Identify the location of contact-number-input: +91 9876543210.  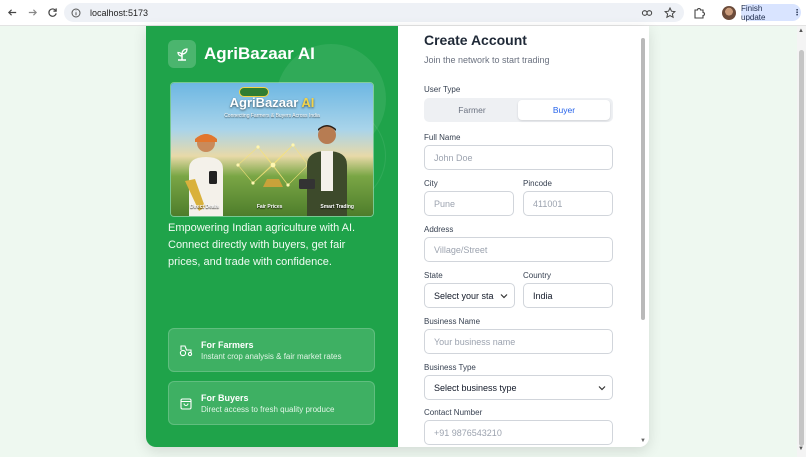
(518, 432).